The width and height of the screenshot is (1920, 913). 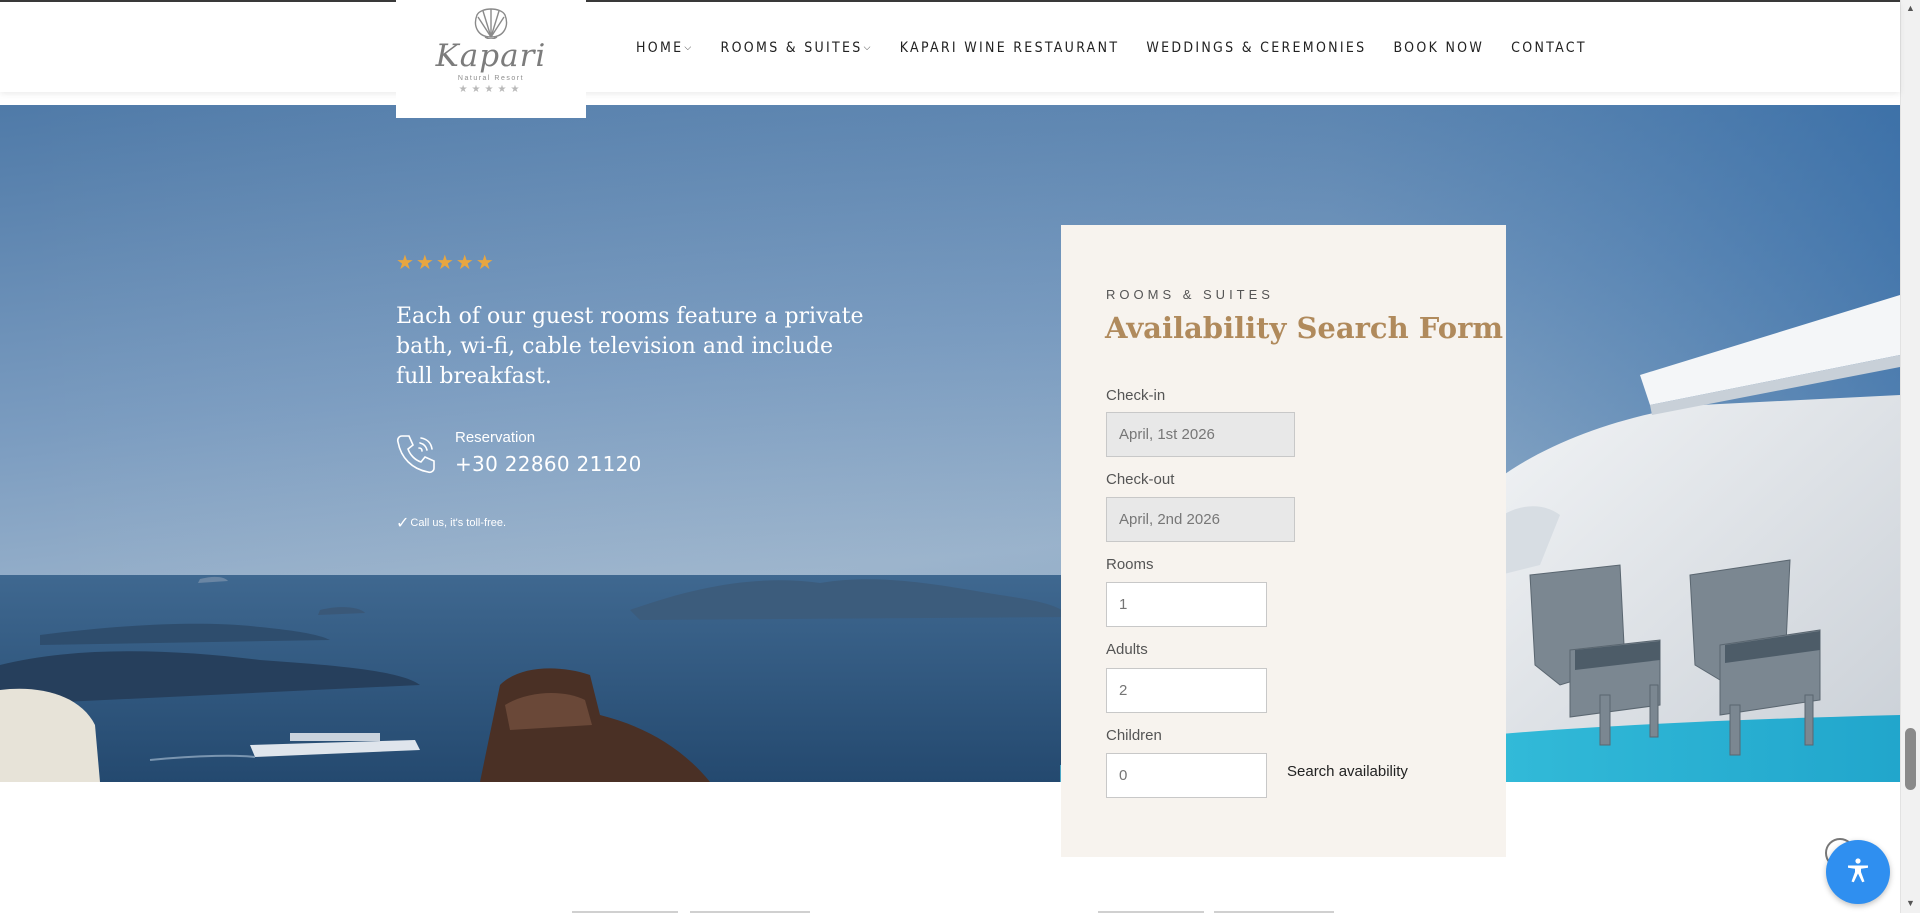 I want to click on nav-item-home: HOME ⌵, so click(x=665, y=48).